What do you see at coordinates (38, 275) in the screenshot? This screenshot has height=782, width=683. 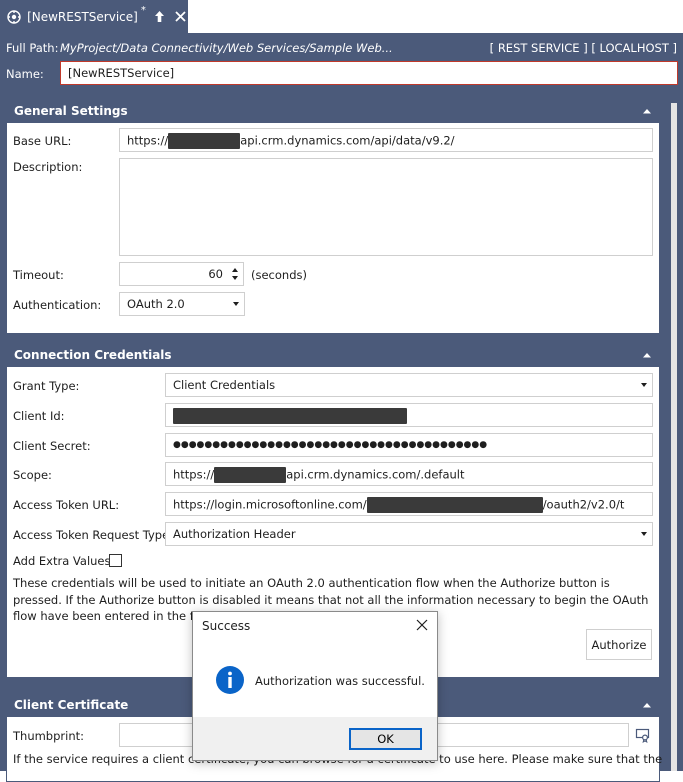 I see `timeout-label: Timeout:` at bounding box center [38, 275].